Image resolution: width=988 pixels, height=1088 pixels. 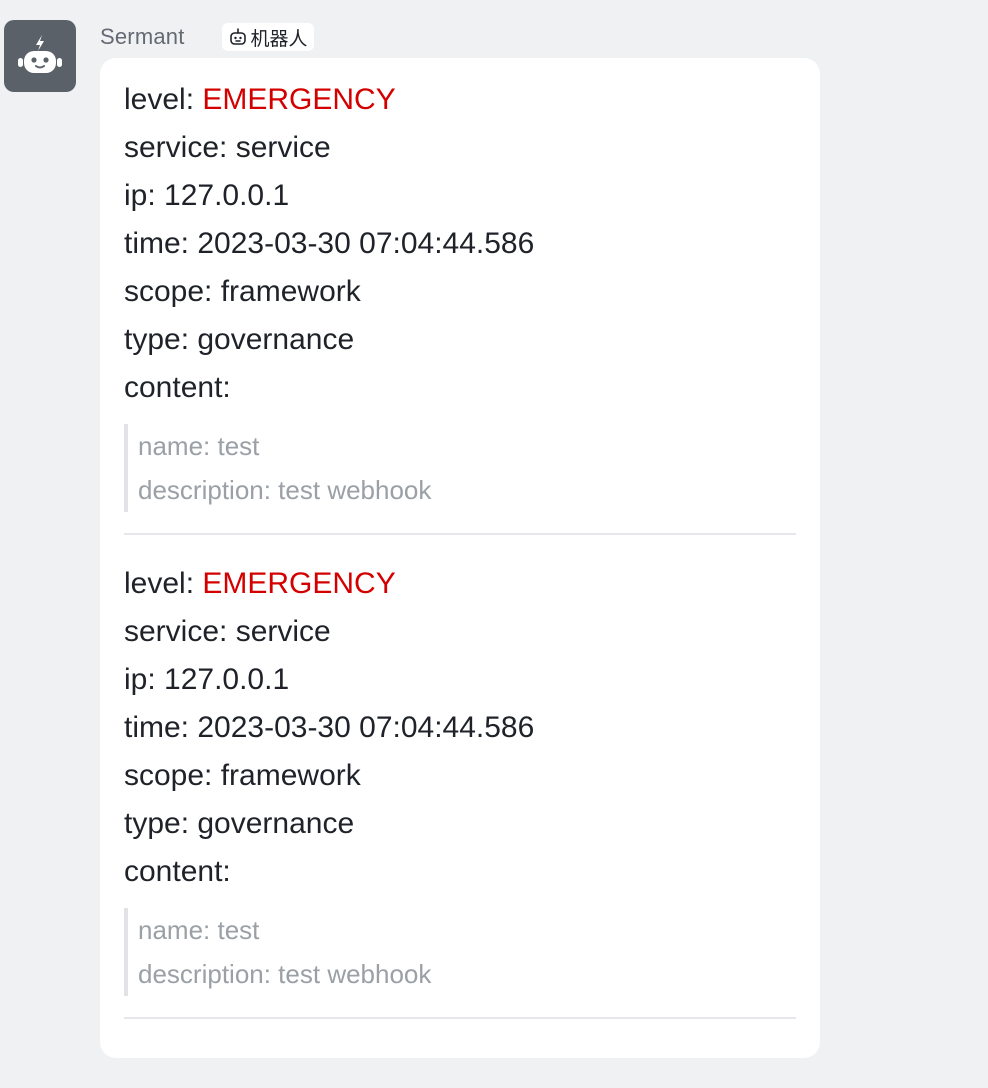 What do you see at coordinates (207, 37) in the screenshot?
I see `sender-header: Sermant 机器人` at bounding box center [207, 37].